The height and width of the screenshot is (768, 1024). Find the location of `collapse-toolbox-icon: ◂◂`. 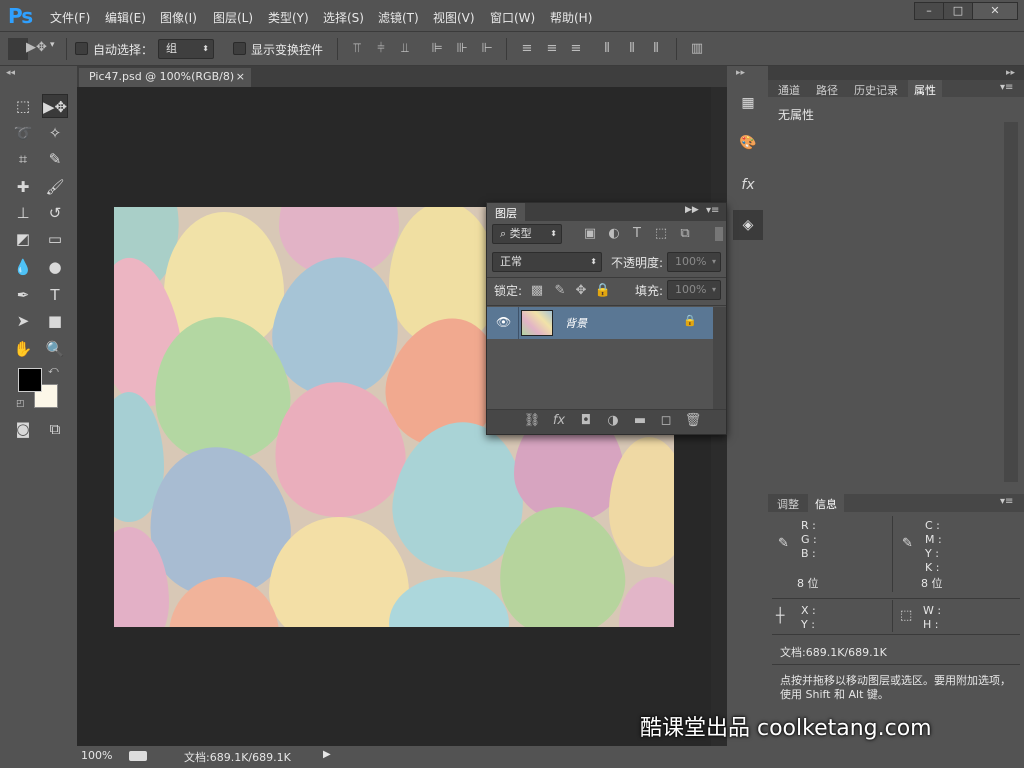

collapse-toolbox-icon: ◂◂ is located at coordinates (10, 73).